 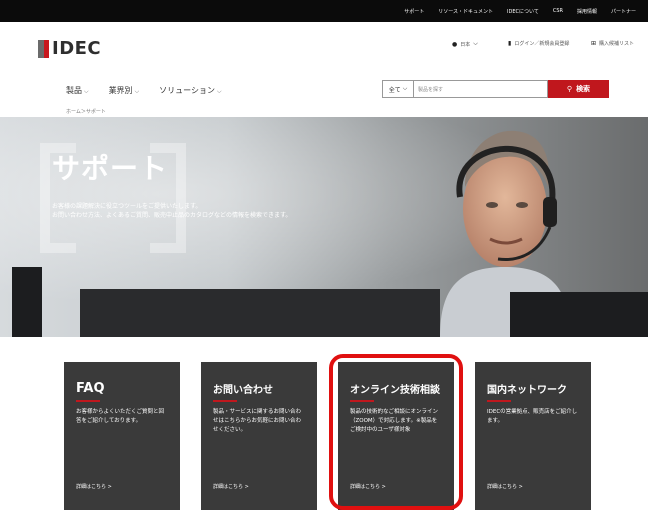 What do you see at coordinates (324, 11) in the screenshot?
I see `top-utility-bar: サポート リソース・ドキュメント IDECについて CSR 採用情報 パートナー` at bounding box center [324, 11].